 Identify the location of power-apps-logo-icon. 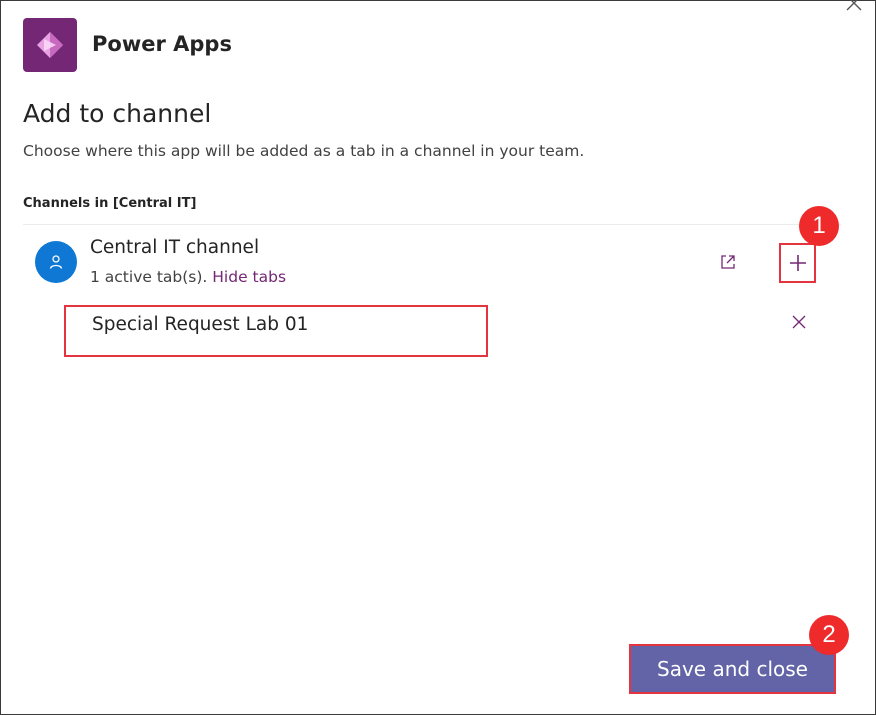
(50, 45).